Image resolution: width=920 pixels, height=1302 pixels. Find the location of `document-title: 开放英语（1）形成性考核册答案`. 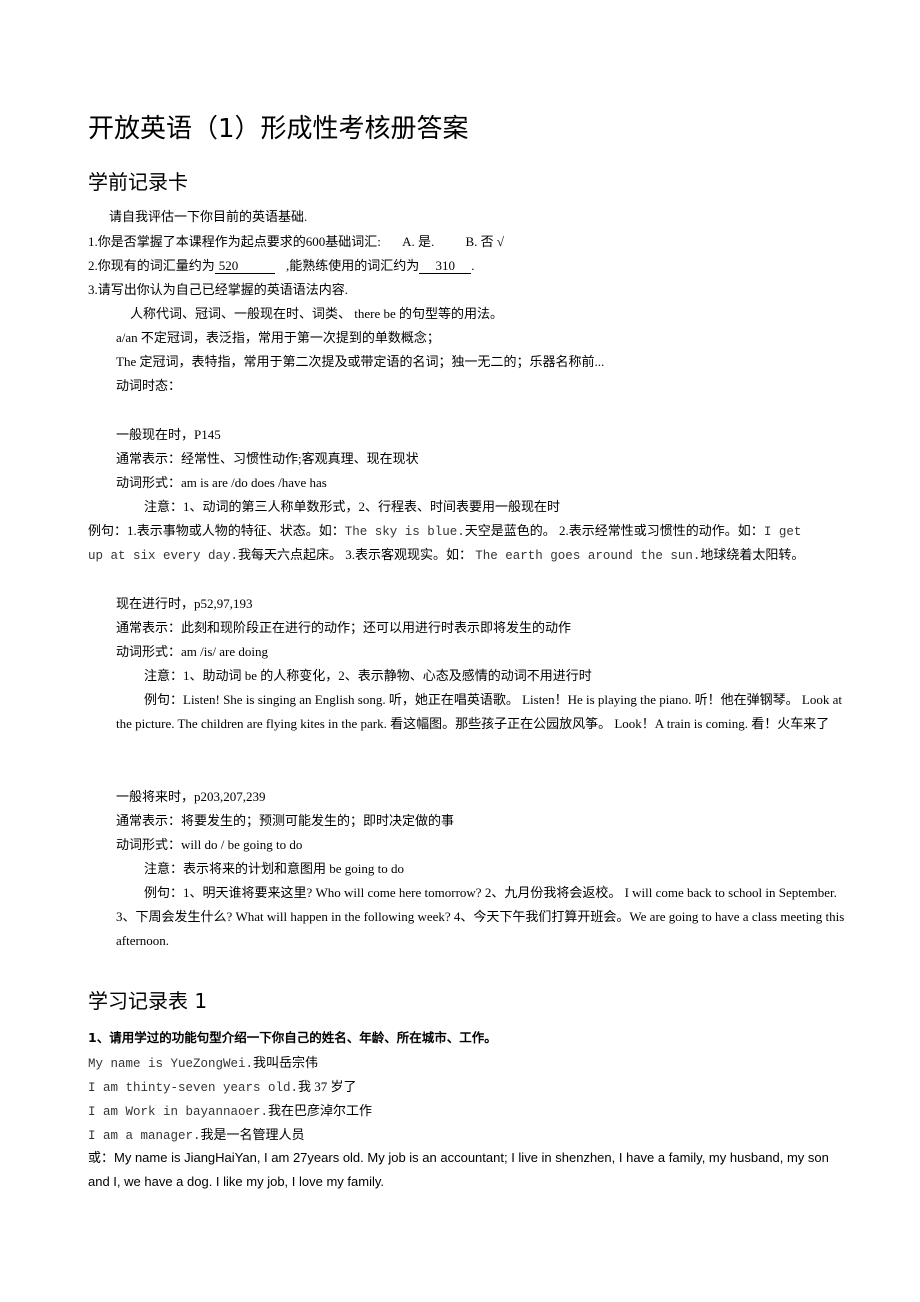

document-title: 开放英语（1）形成性考核册答案 is located at coordinates (278, 129).